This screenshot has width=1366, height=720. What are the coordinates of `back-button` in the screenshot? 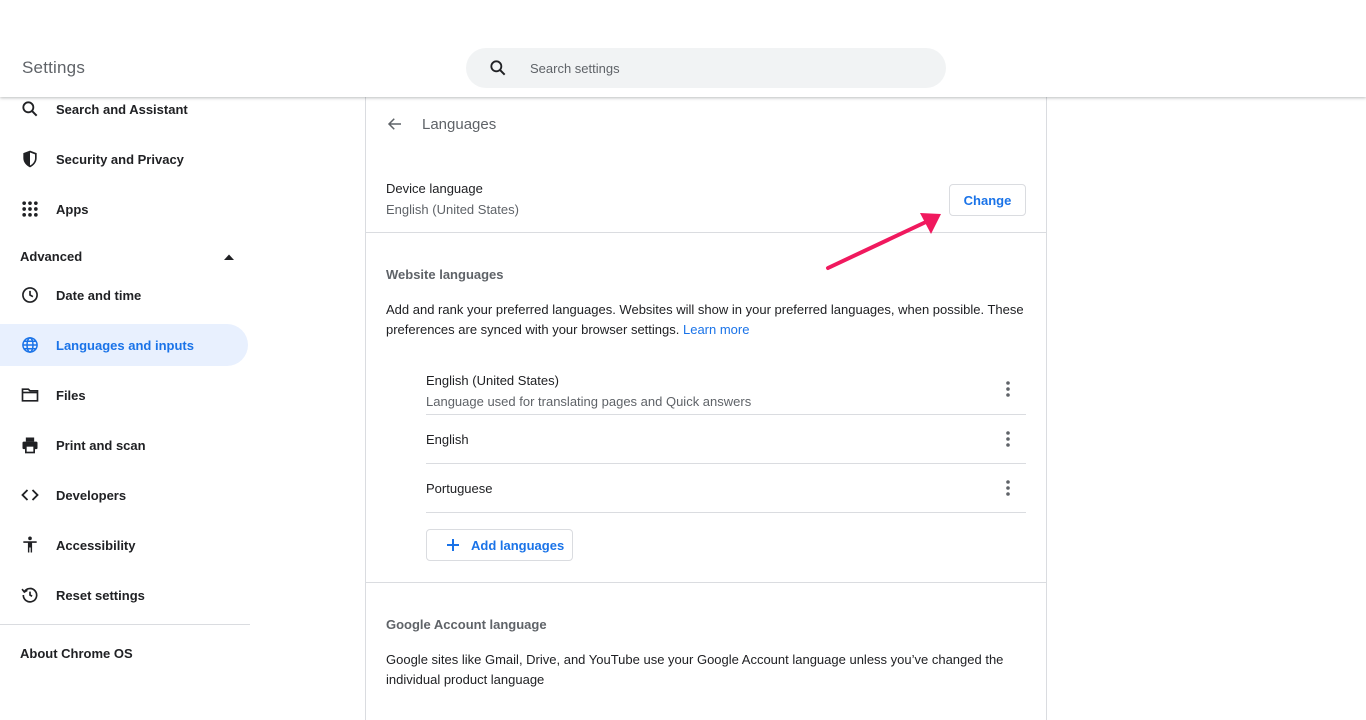 It's located at (395, 124).